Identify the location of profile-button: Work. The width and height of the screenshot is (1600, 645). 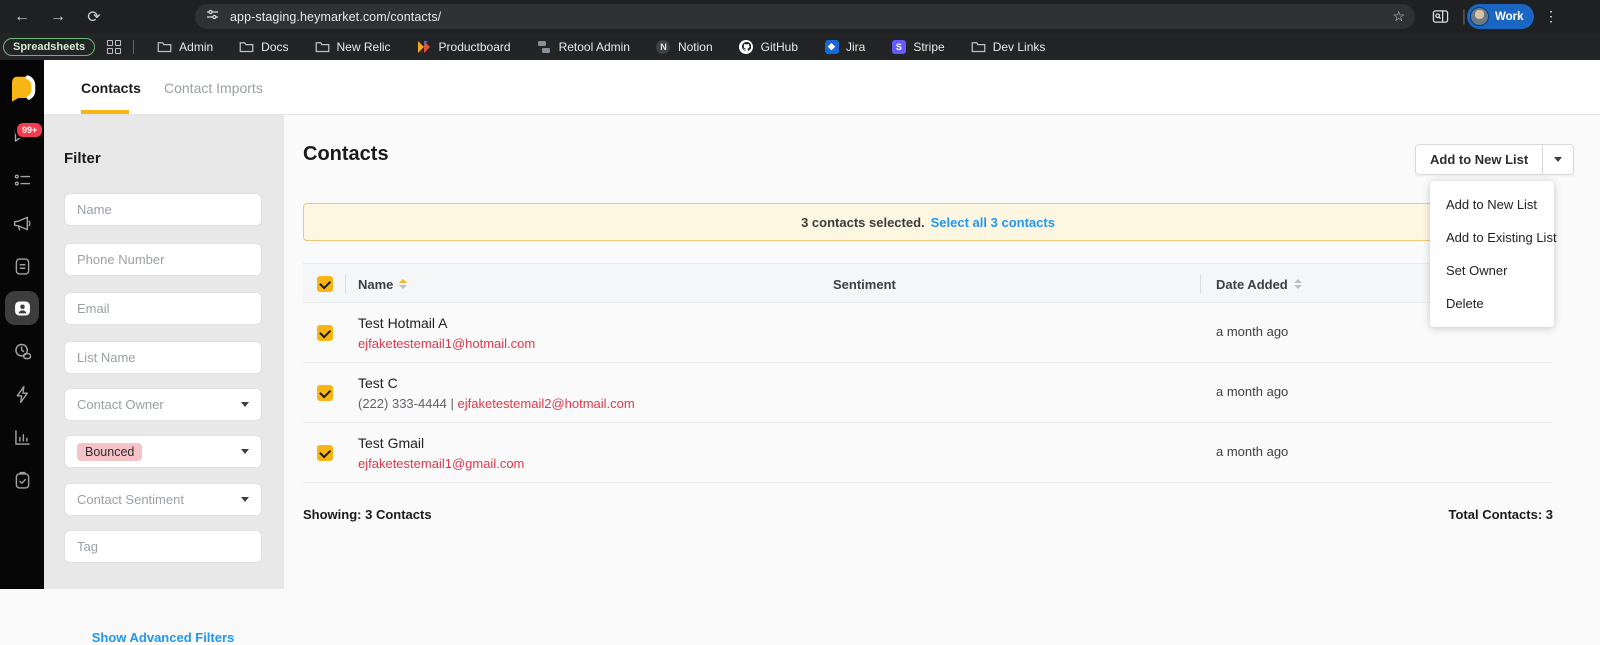
(1500, 16).